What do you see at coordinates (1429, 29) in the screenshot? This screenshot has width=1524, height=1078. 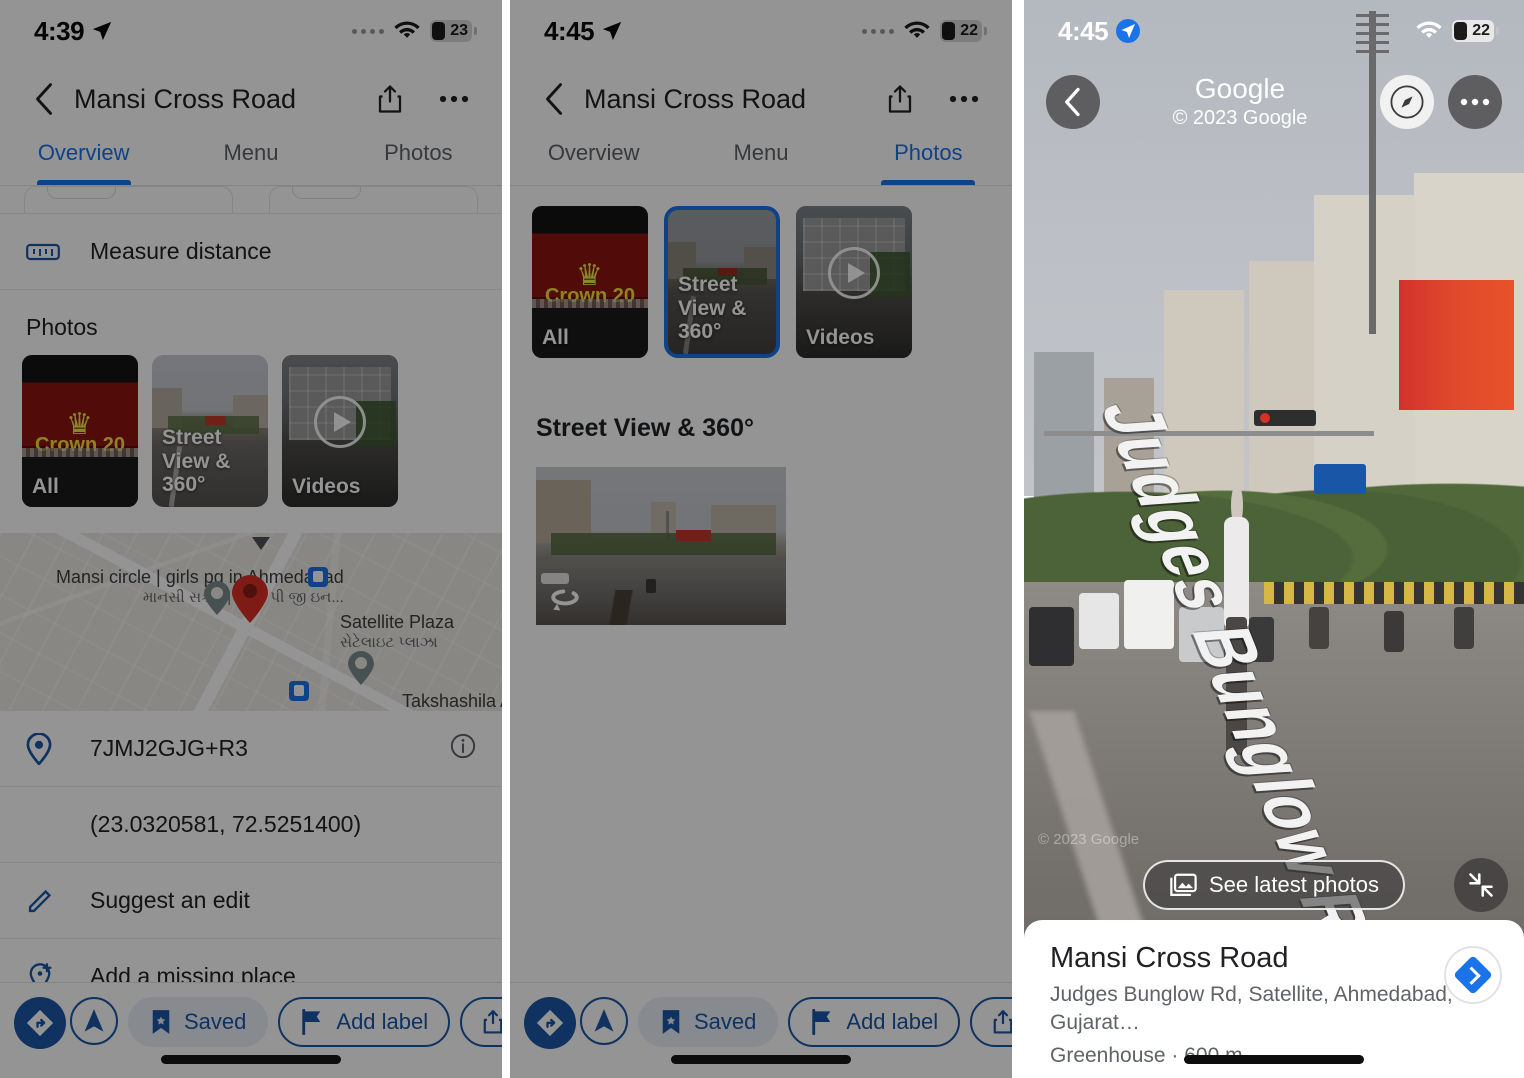 I see `wifi-icon` at bounding box center [1429, 29].